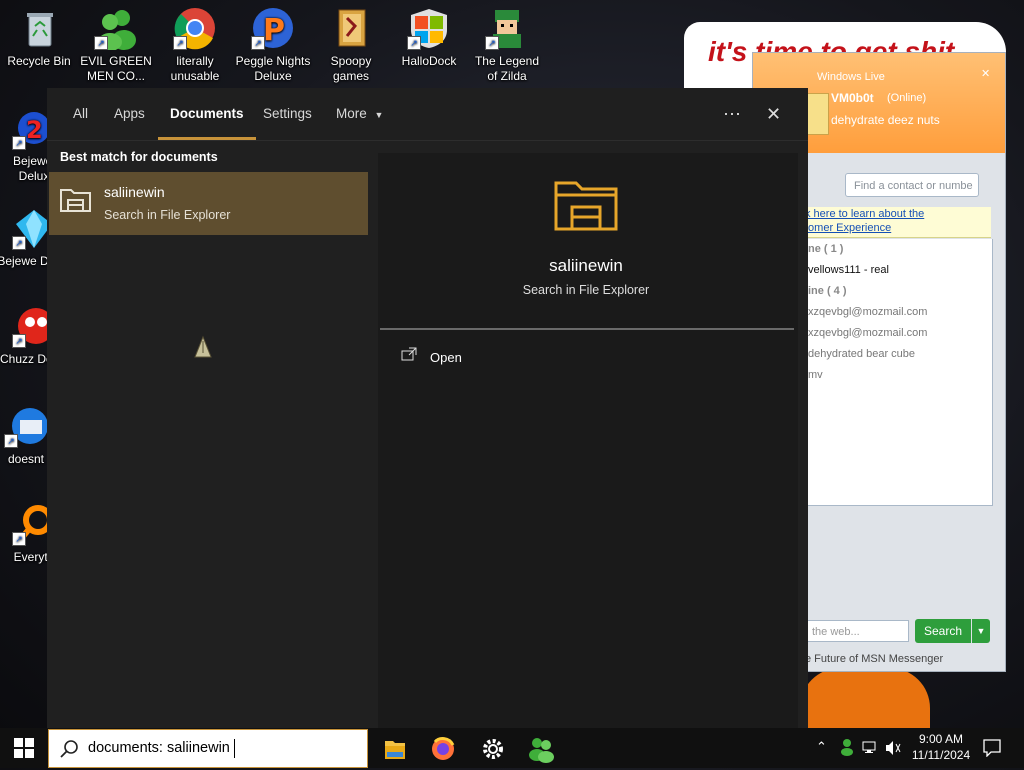 Image resolution: width=1024 pixels, height=770 pixels. I want to click on show-hidden-icons-chevron-up-icon: ⌃, so click(821, 747).